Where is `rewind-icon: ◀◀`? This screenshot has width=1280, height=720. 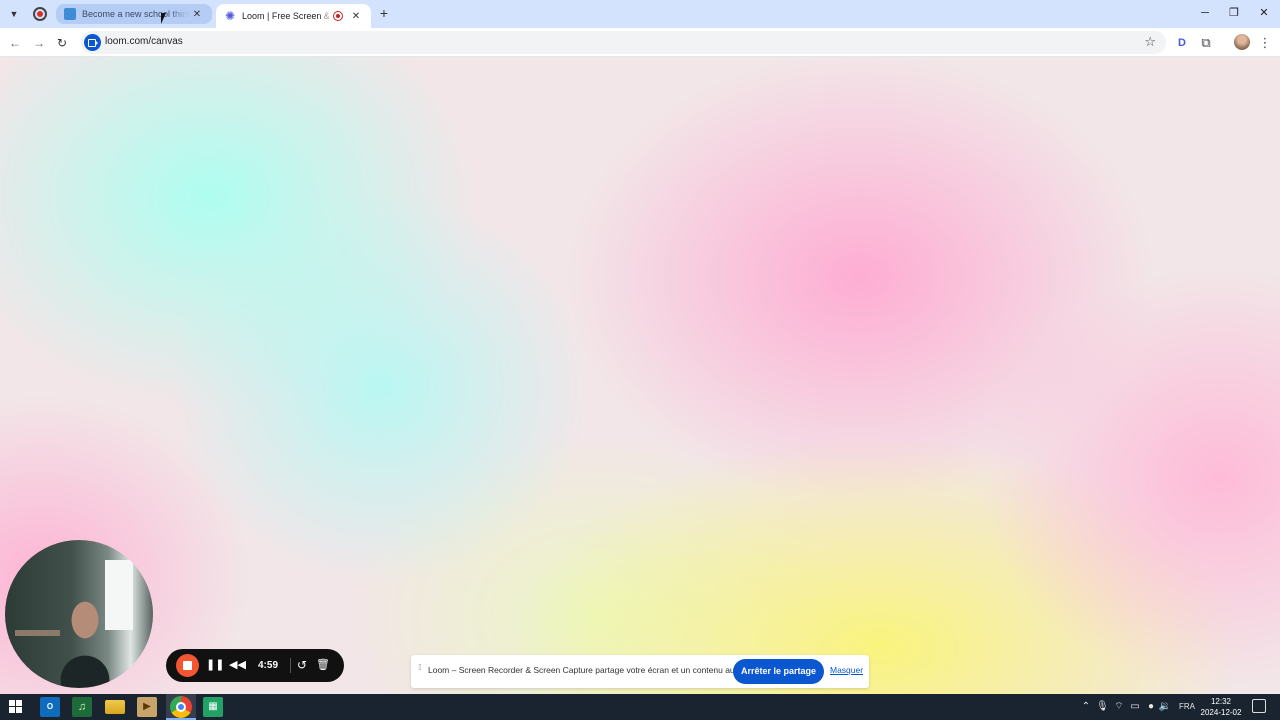
rewind-icon: ◀◀ is located at coordinates (237, 665).